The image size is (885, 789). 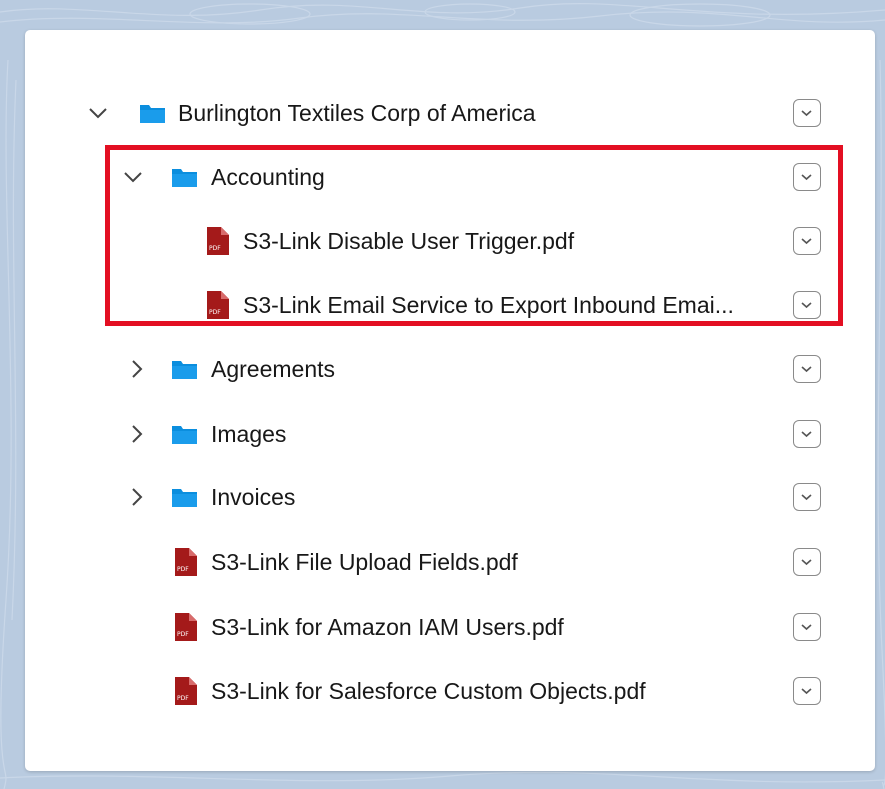 What do you see at coordinates (253, 497) in the screenshot?
I see `tree-item-label: Invoices` at bounding box center [253, 497].